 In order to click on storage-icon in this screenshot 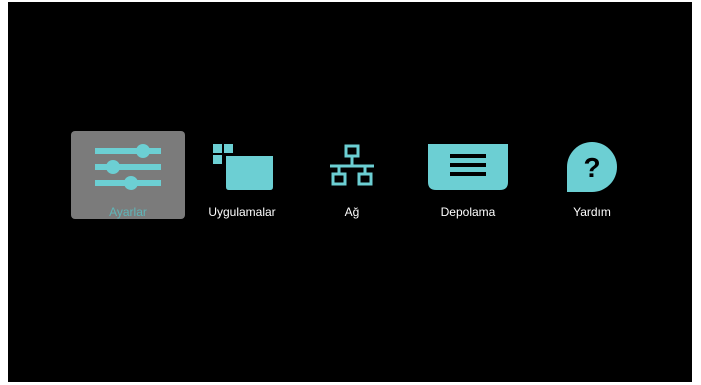, I will do `click(468, 167)`.